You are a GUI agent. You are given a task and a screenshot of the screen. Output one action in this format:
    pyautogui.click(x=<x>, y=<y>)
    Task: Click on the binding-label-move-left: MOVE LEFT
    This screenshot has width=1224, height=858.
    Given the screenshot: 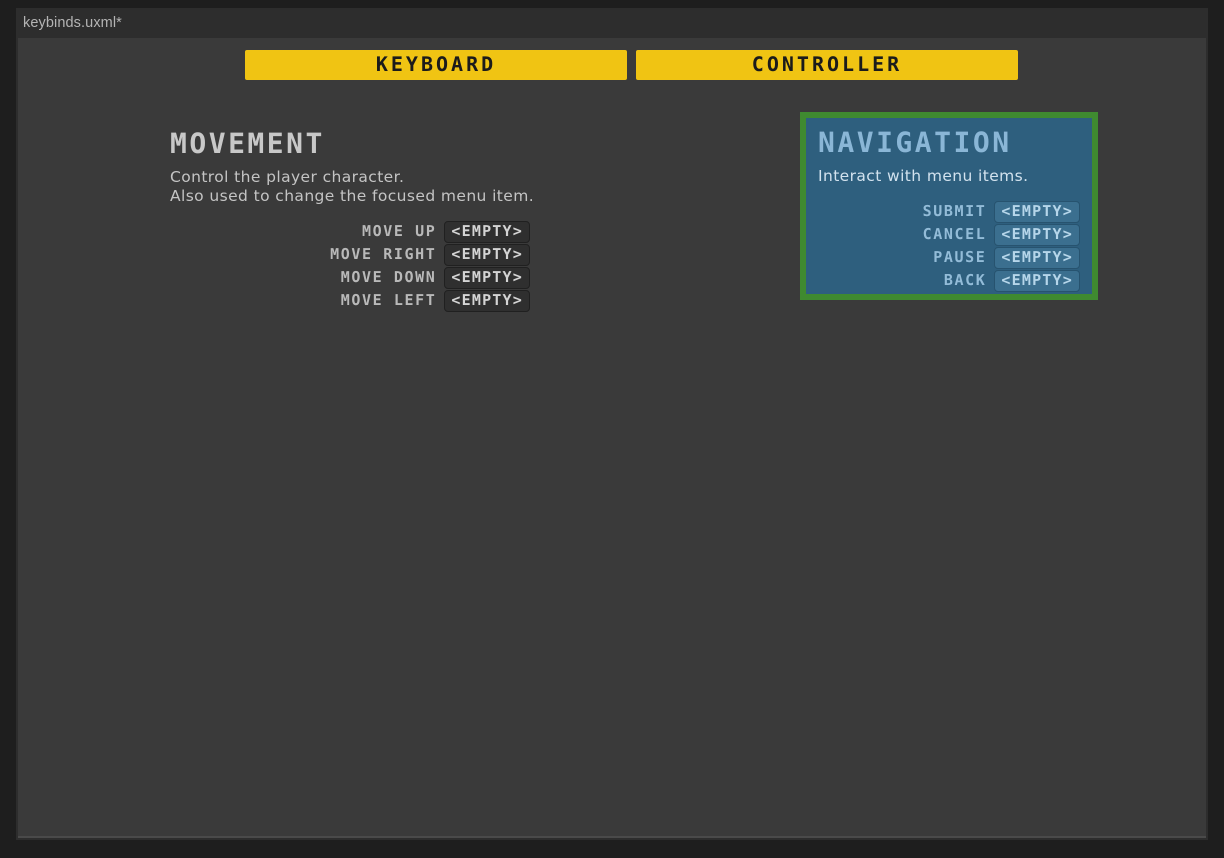 What is the action you would take?
    pyautogui.click(x=388, y=300)
    